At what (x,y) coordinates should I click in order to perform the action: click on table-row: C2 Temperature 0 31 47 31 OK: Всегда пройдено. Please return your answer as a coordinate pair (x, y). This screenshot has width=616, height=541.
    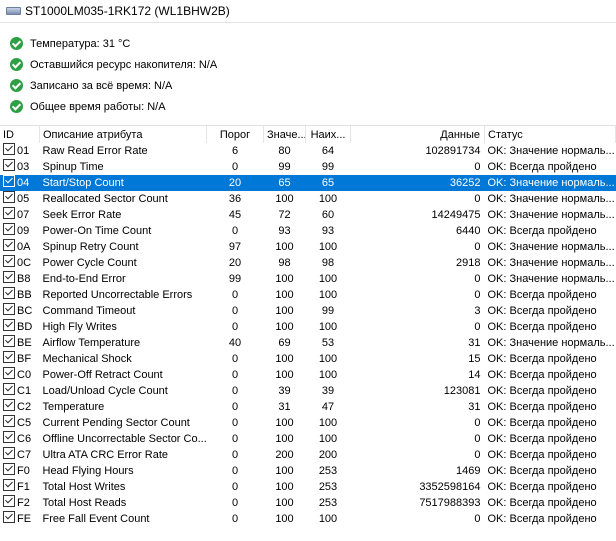
    Looking at the image, I should click on (308, 407).